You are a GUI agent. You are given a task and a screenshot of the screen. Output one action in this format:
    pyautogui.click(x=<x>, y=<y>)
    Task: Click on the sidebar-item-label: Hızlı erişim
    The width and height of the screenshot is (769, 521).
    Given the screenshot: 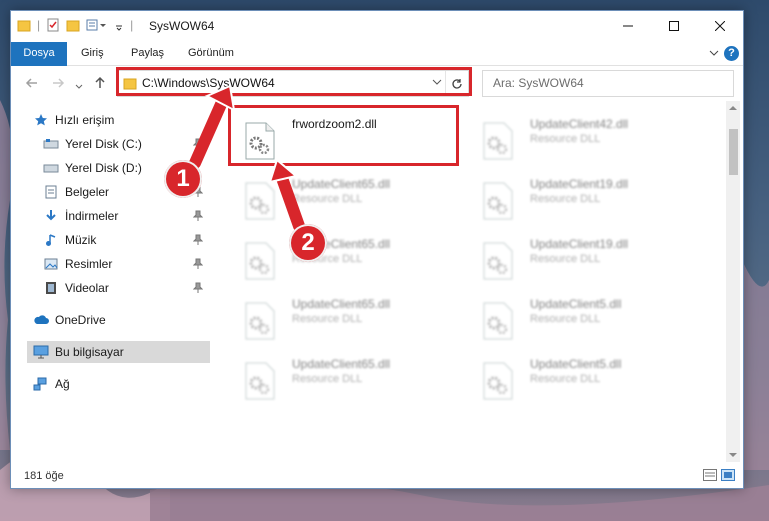 What is the action you would take?
    pyautogui.click(x=85, y=120)
    